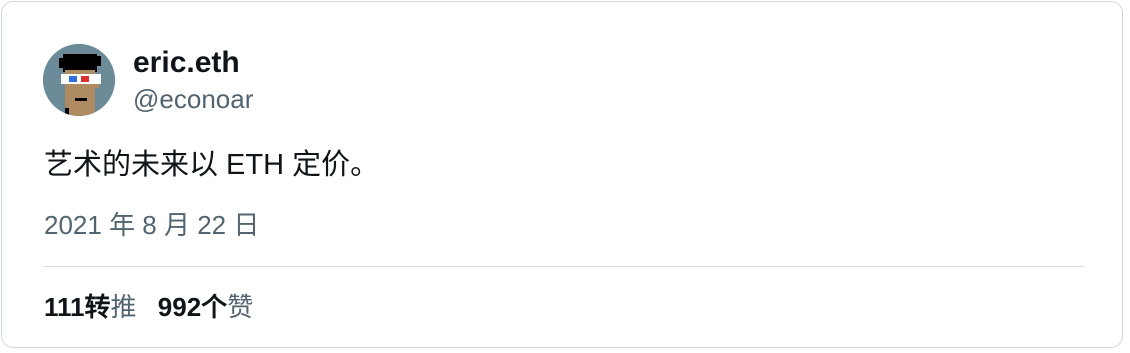 The image size is (1130, 353). I want to click on avatar, so click(79, 80).